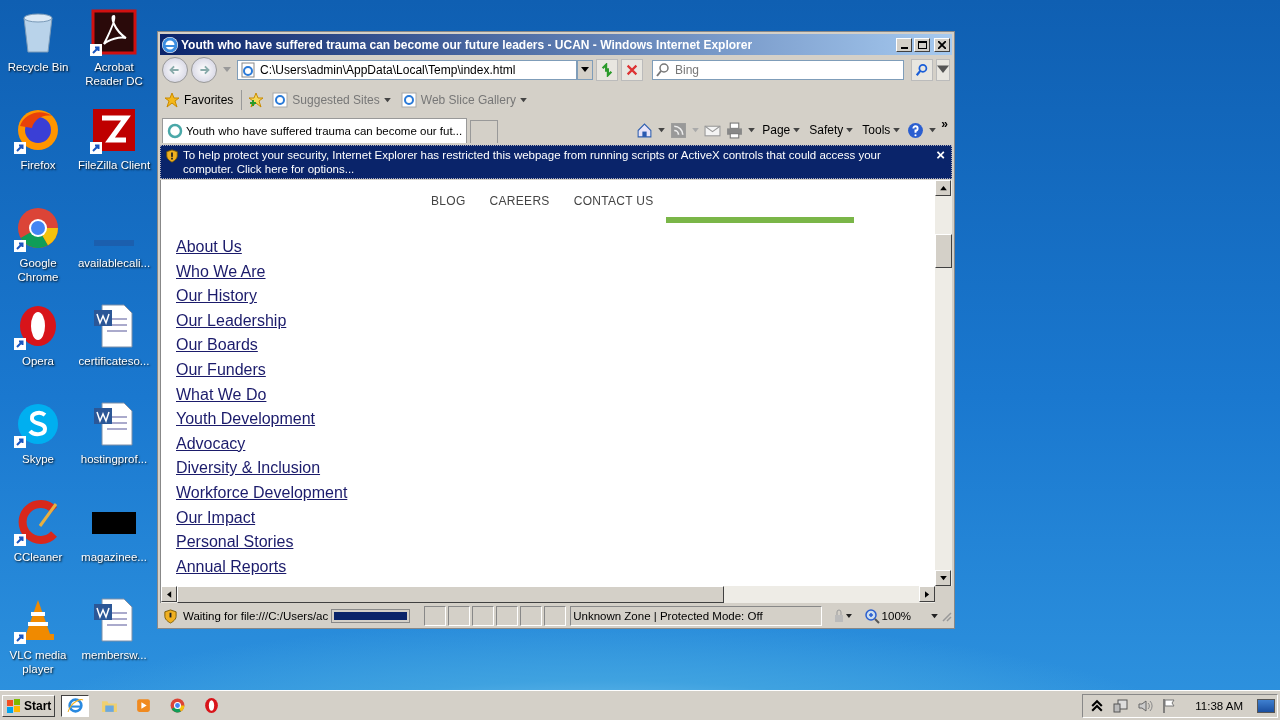 The width and height of the screenshot is (1280, 720). What do you see at coordinates (114, 74) in the screenshot?
I see `icon-label: Acrobat Reader DC` at bounding box center [114, 74].